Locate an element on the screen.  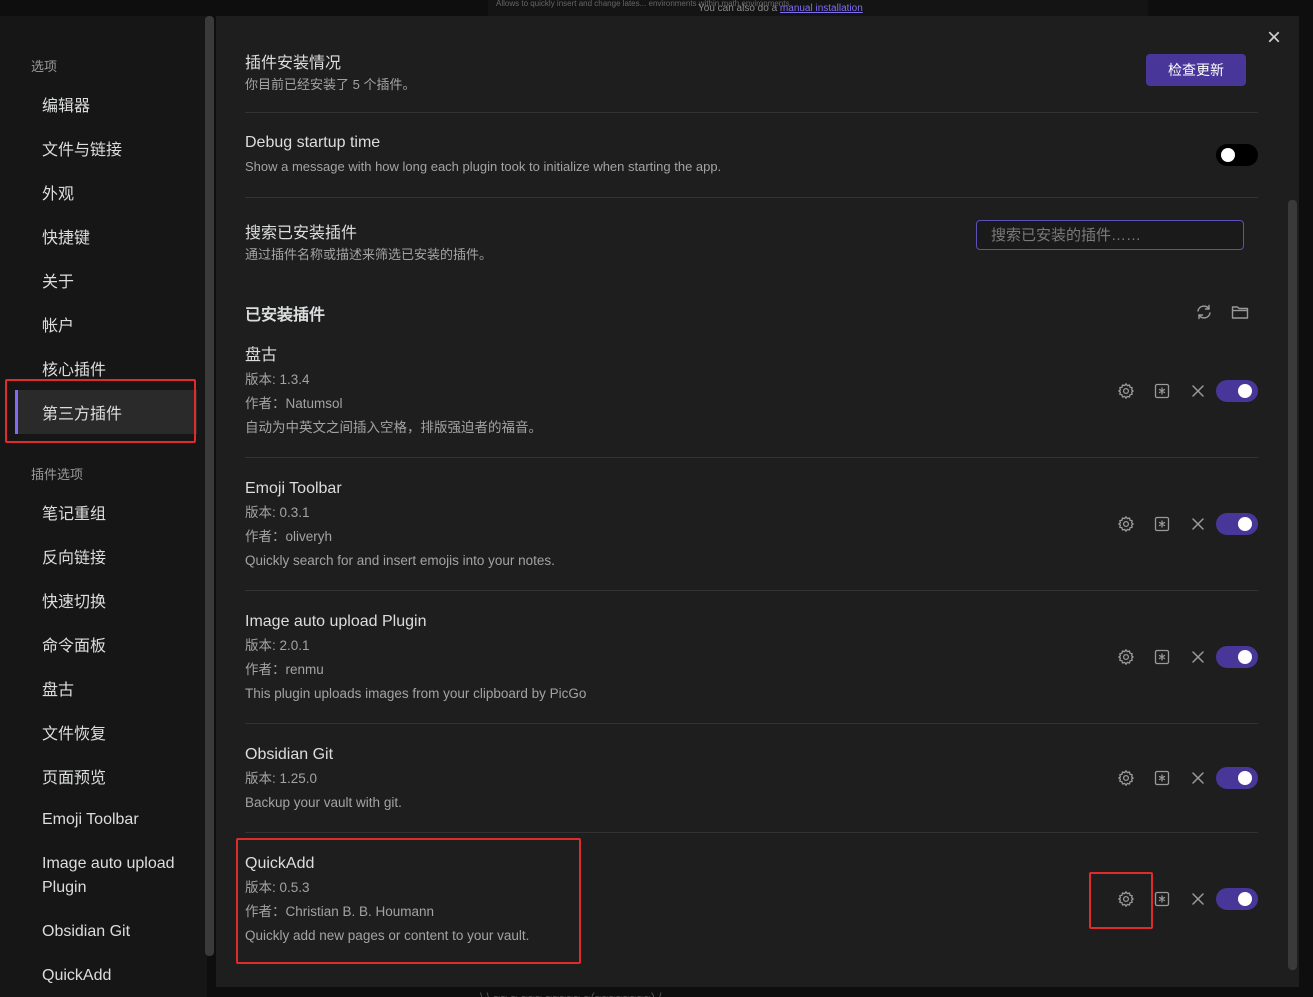
plugin-version: 版本: 1.25.0 is located at coordinates (281, 778).